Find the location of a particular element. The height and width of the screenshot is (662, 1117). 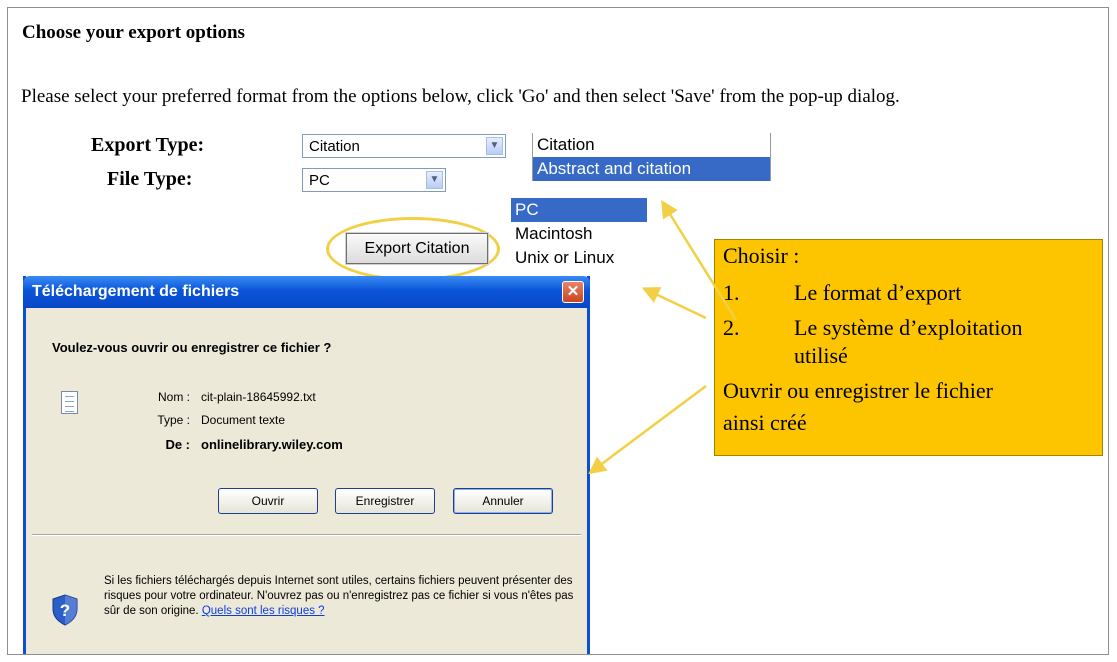

arrow-to-dialog is located at coordinates (647, 429).